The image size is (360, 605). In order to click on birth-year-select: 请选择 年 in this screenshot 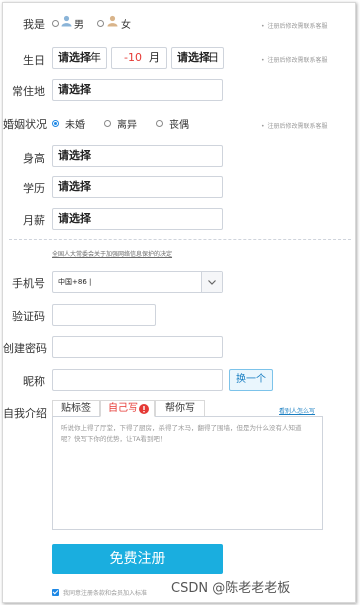, I will do `click(79, 58)`.